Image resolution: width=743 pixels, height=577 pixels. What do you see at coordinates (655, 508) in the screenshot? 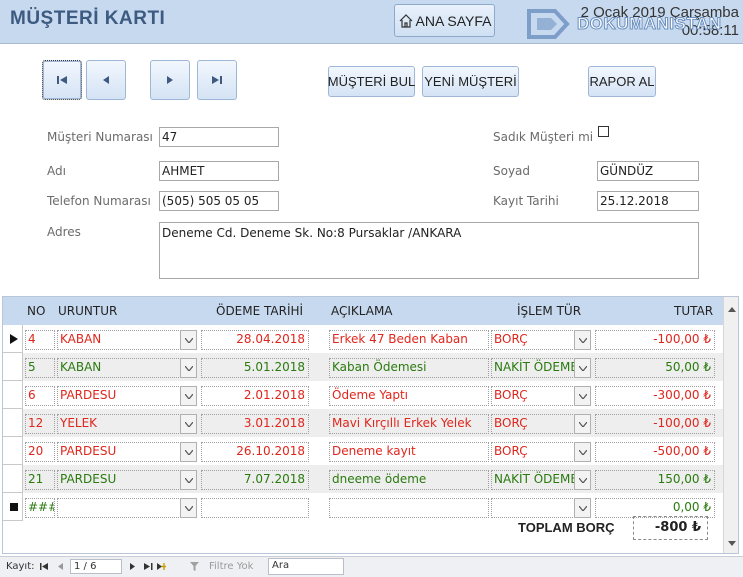
I see `cell-amount: 0,00 ₺` at bounding box center [655, 508].